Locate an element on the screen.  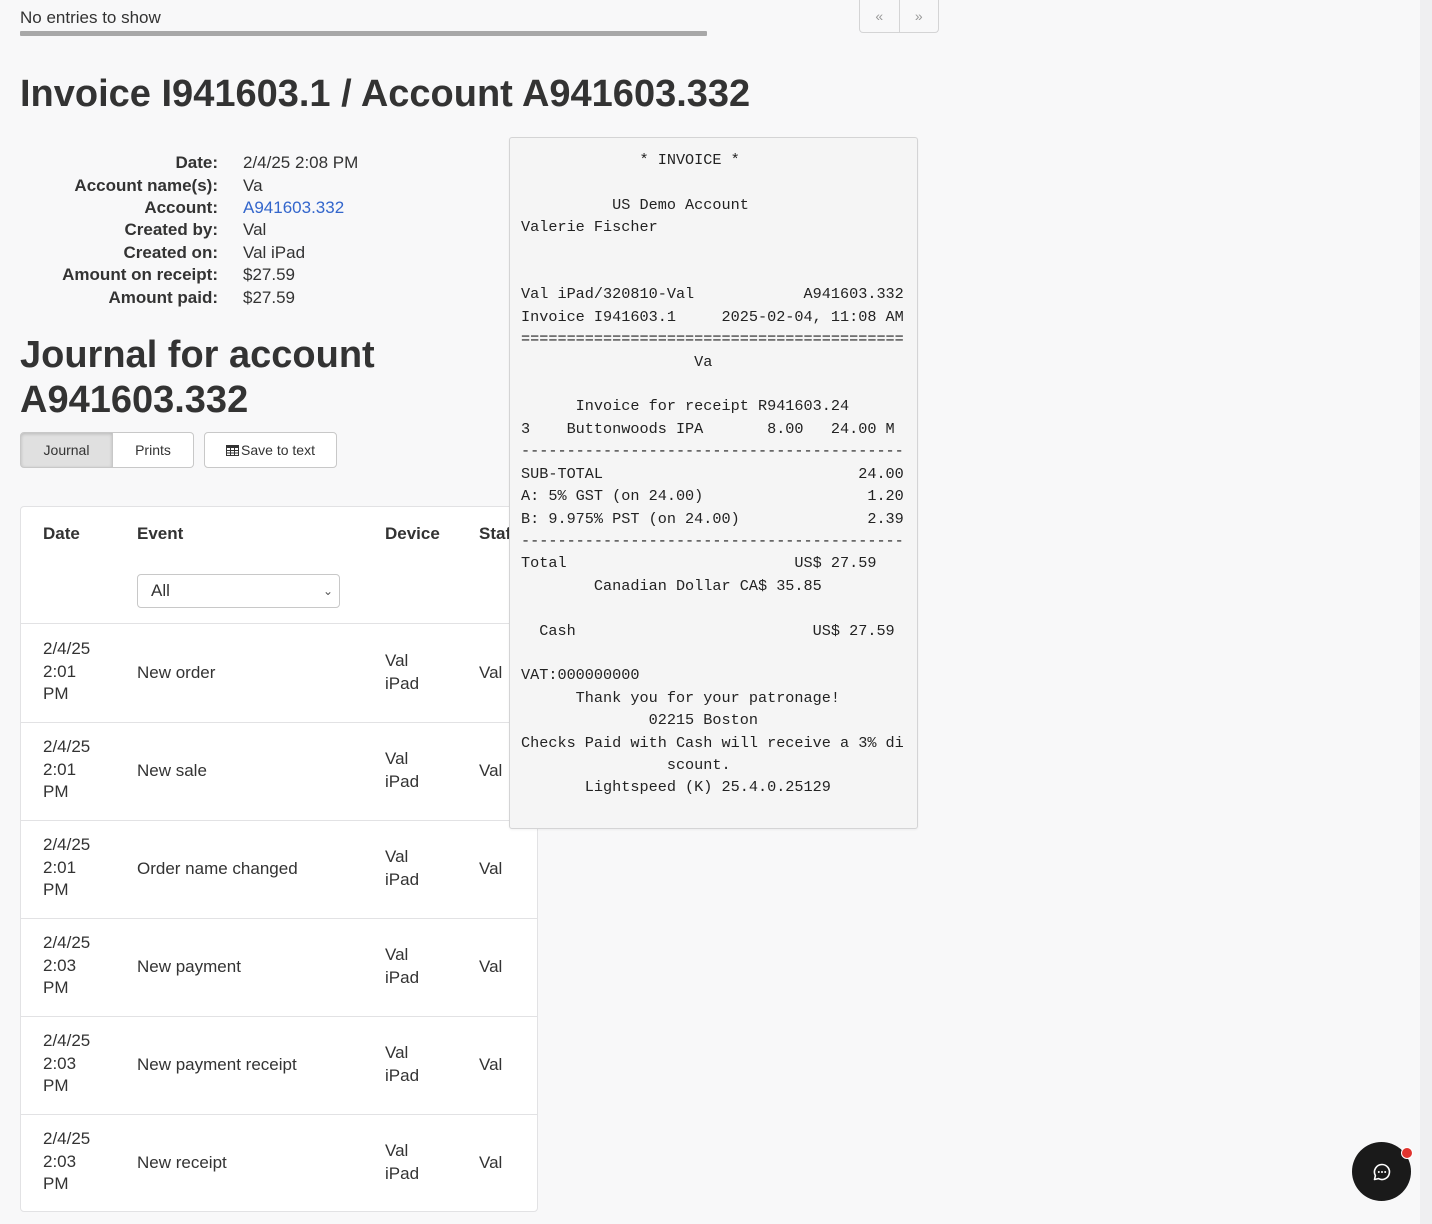
tab-prints: Prints is located at coordinates (153, 450).